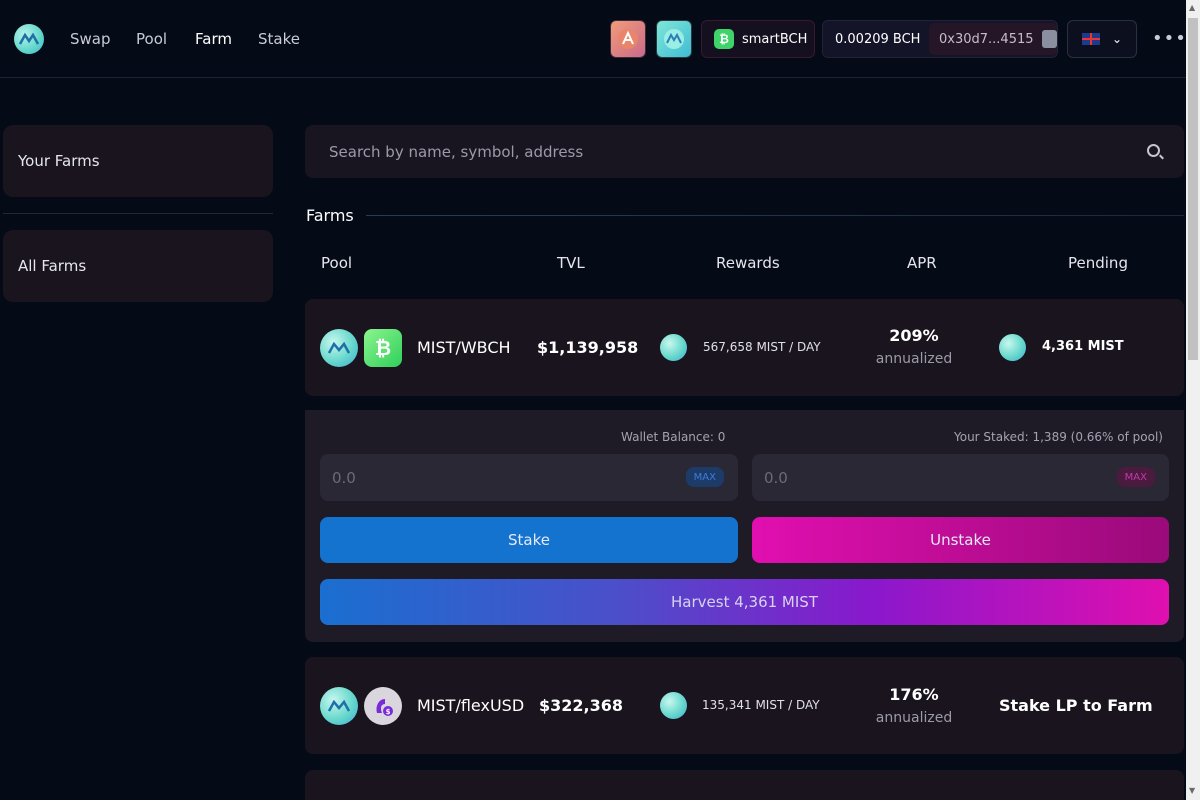 The image size is (1200, 800). Describe the element at coordinates (330, 215) in the screenshot. I see `farms-section-title: Farms` at that location.